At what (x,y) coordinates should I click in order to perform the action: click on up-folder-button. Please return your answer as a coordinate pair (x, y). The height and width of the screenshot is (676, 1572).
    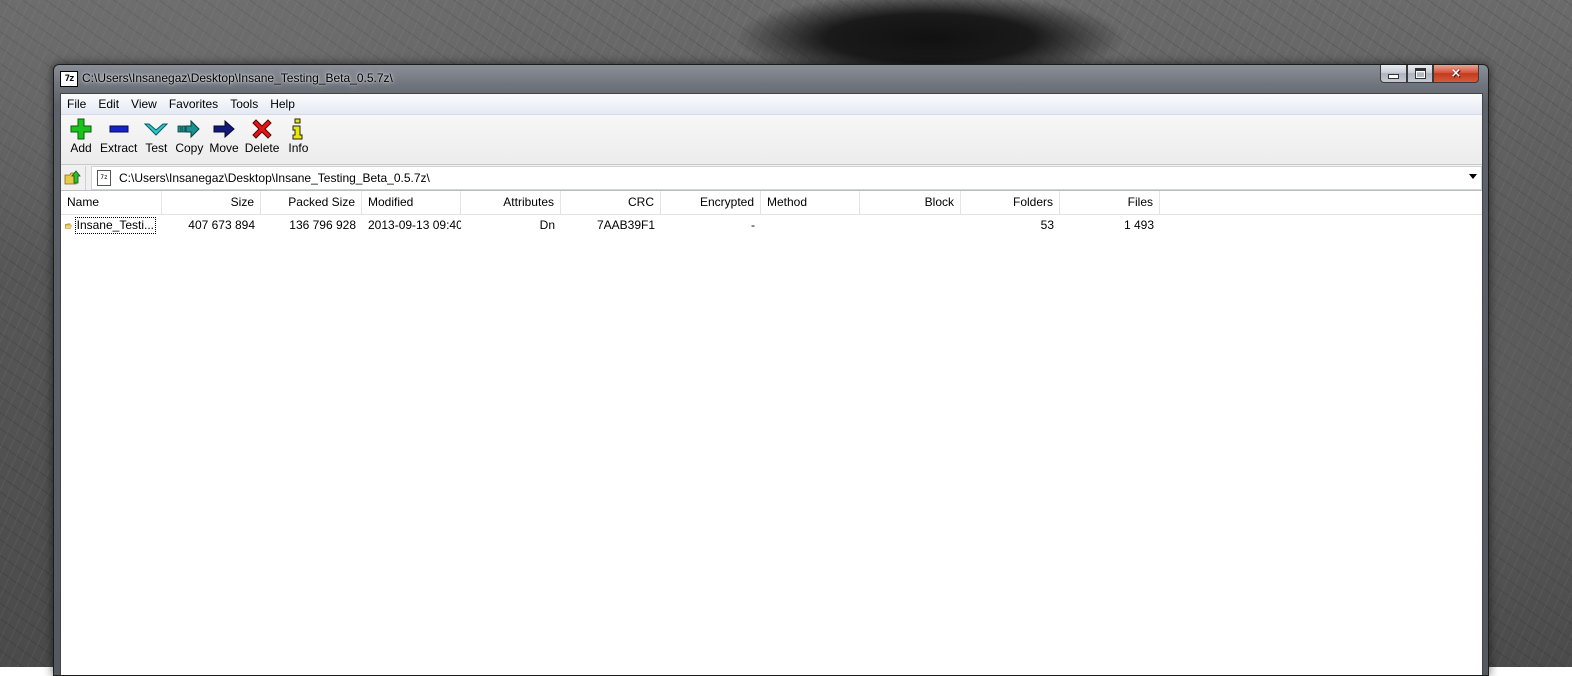
    Looking at the image, I should click on (73, 177).